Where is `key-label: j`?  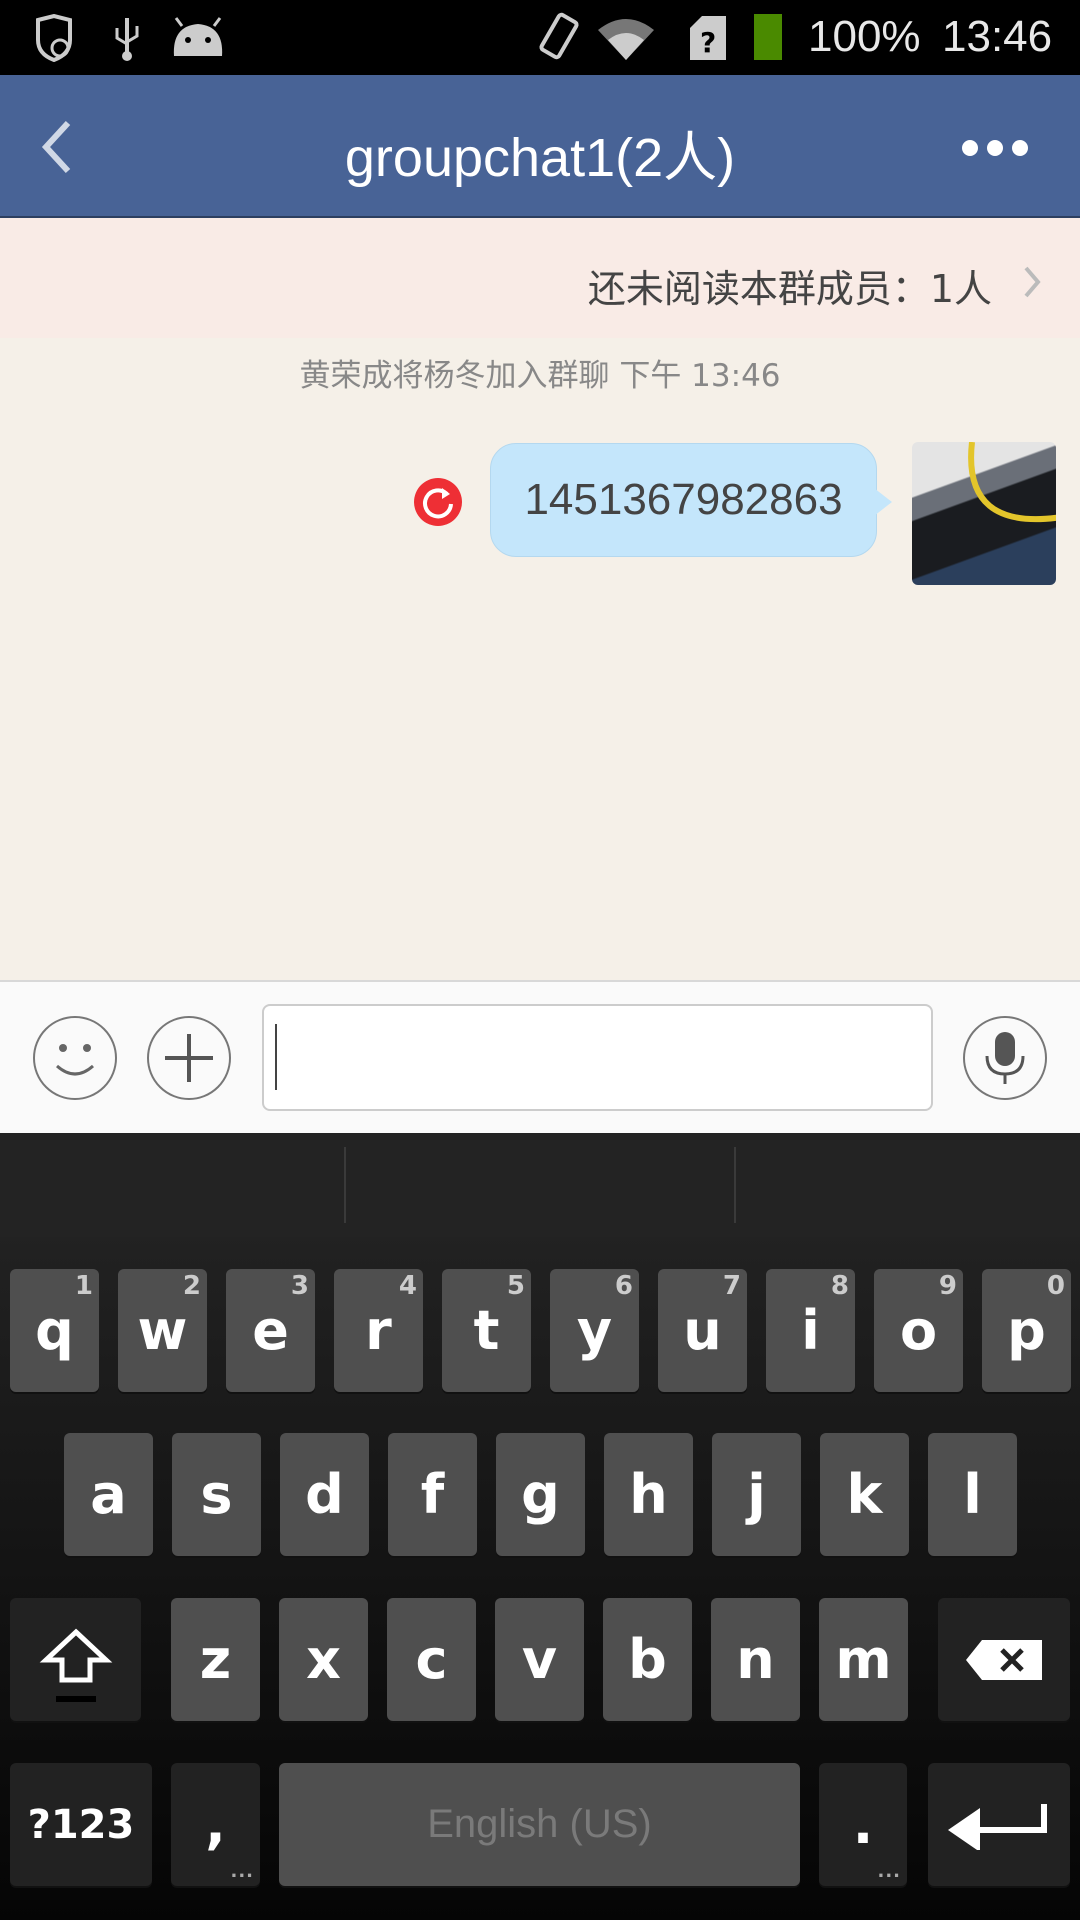
key-label: j is located at coordinates (756, 1494).